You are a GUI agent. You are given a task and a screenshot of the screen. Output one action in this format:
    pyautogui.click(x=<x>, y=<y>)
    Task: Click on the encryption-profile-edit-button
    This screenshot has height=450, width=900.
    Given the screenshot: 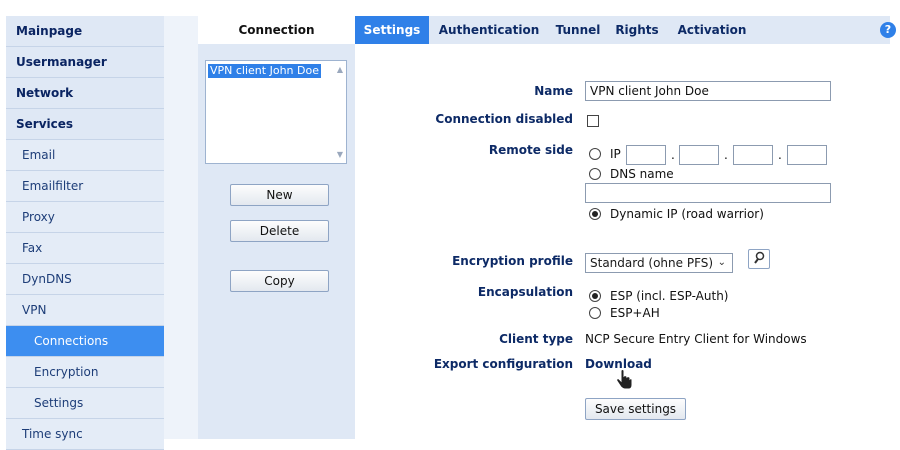 What is the action you would take?
    pyautogui.click(x=759, y=259)
    